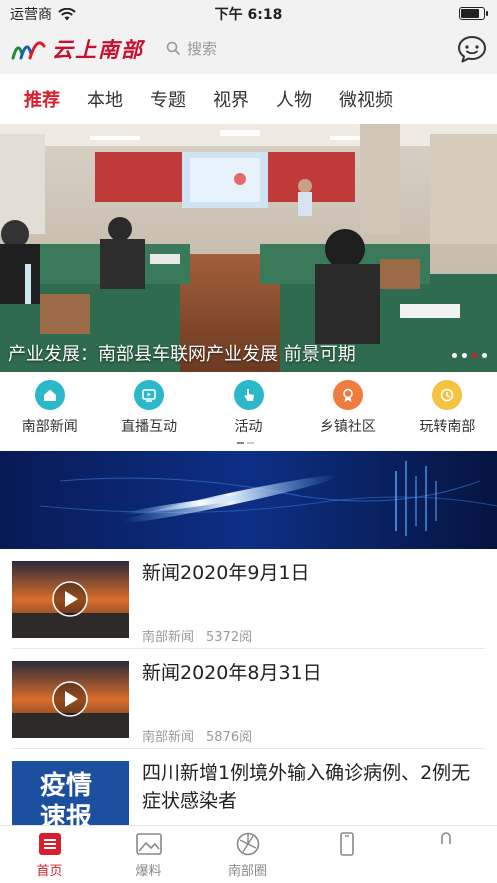 Image resolution: width=497 pixels, height=883 pixels. Describe the element at coordinates (248, 599) in the screenshot. I see `list-item: 新闻2020年9月1日 南部新闻 5372阅` at that location.